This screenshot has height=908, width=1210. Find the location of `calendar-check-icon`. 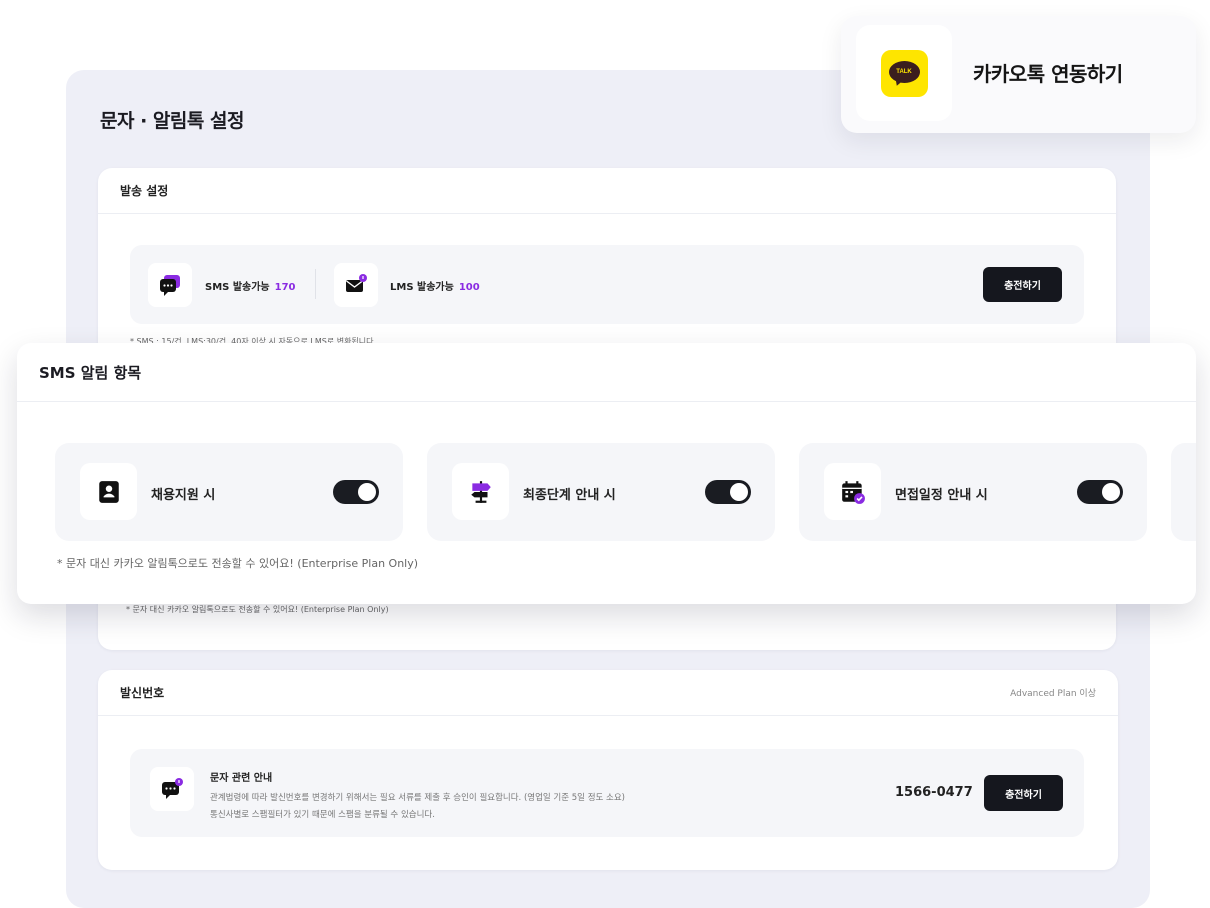

calendar-check-icon is located at coordinates (853, 492).